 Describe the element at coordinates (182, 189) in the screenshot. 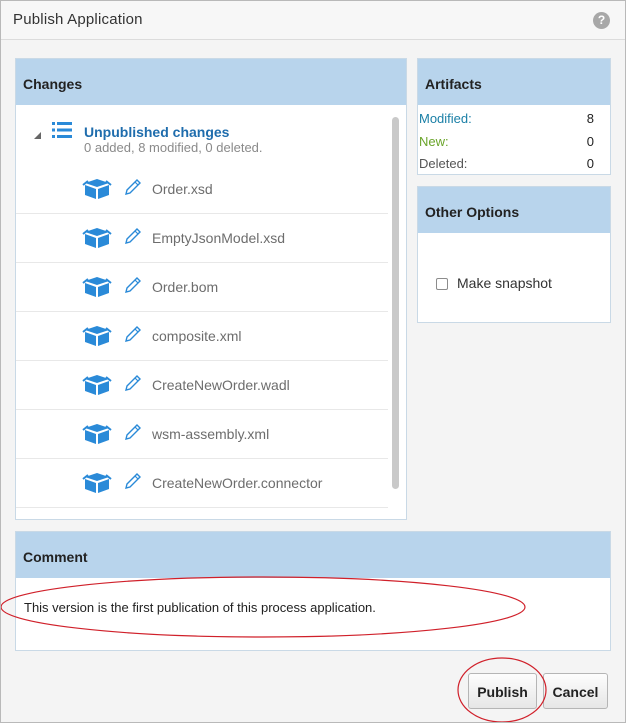

I see `file-name: Order.xsd` at that location.